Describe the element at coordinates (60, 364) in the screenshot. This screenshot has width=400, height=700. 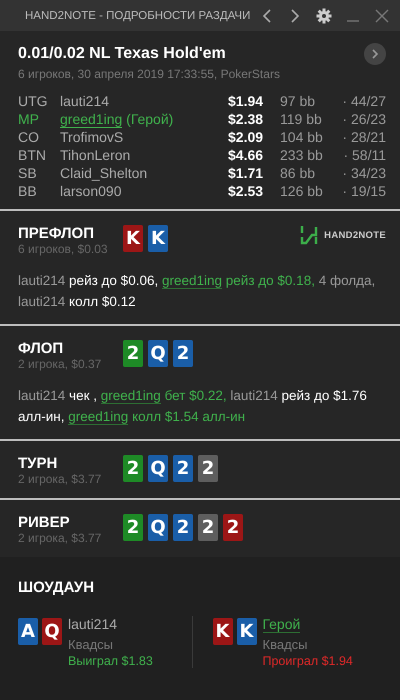
I see `street-info: 2 игрока, $0.37` at that location.